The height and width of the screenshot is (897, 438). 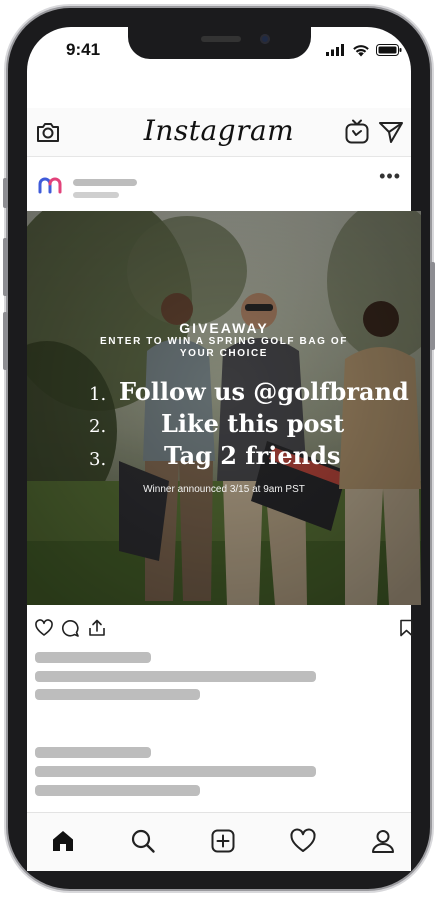 What do you see at coordinates (303, 841) in the screenshot?
I see `activity-icon` at bounding box center [303, 841].